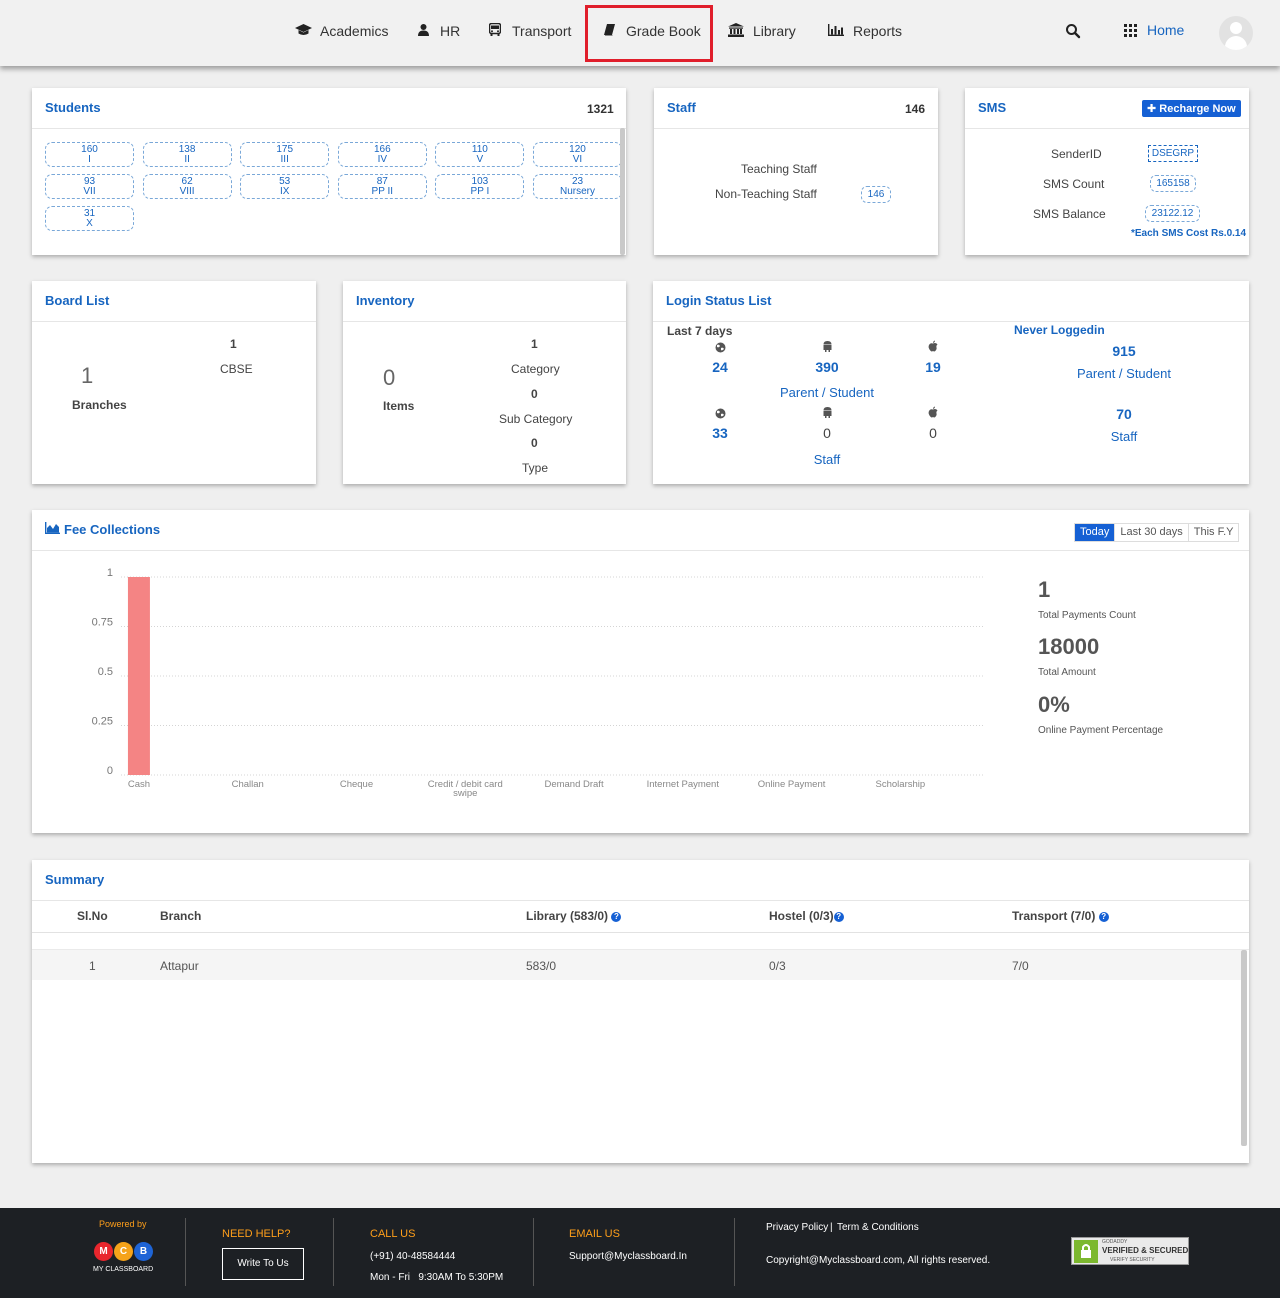 This screenshot has width=1280, height=1298. I want to click on items-label: Items, so click(399, 406).